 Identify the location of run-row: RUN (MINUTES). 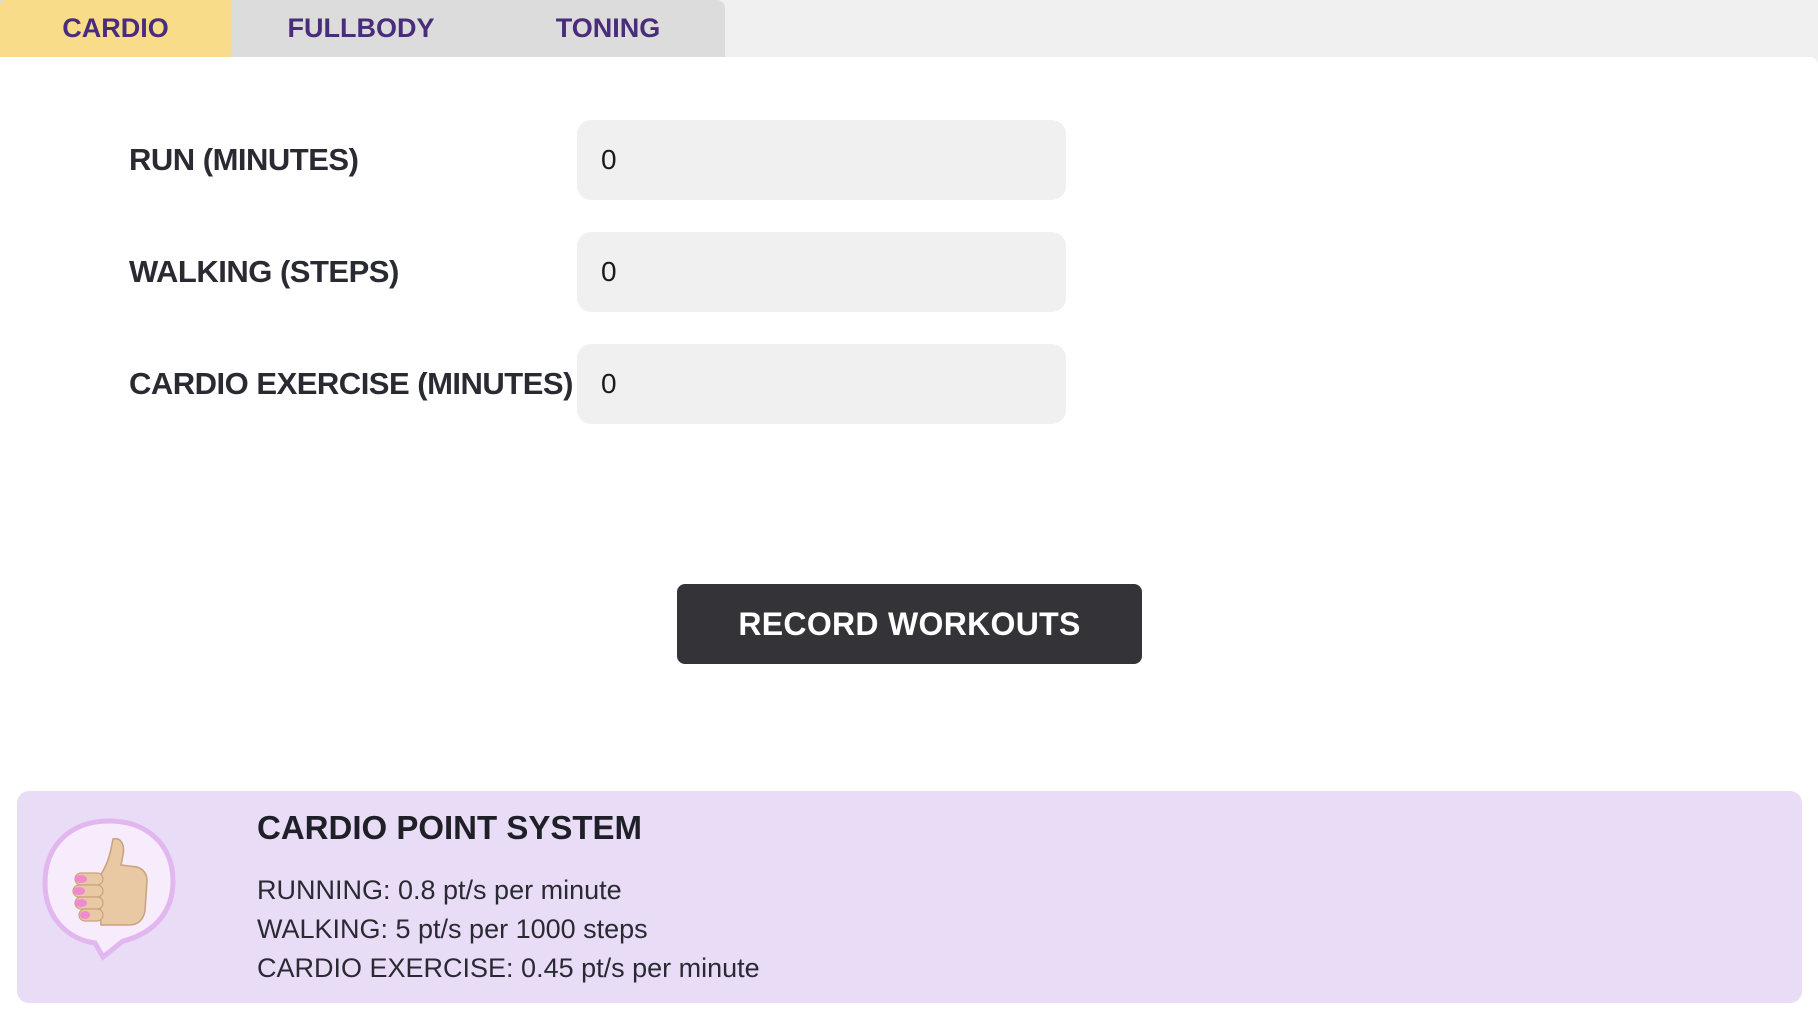
(597, 160).